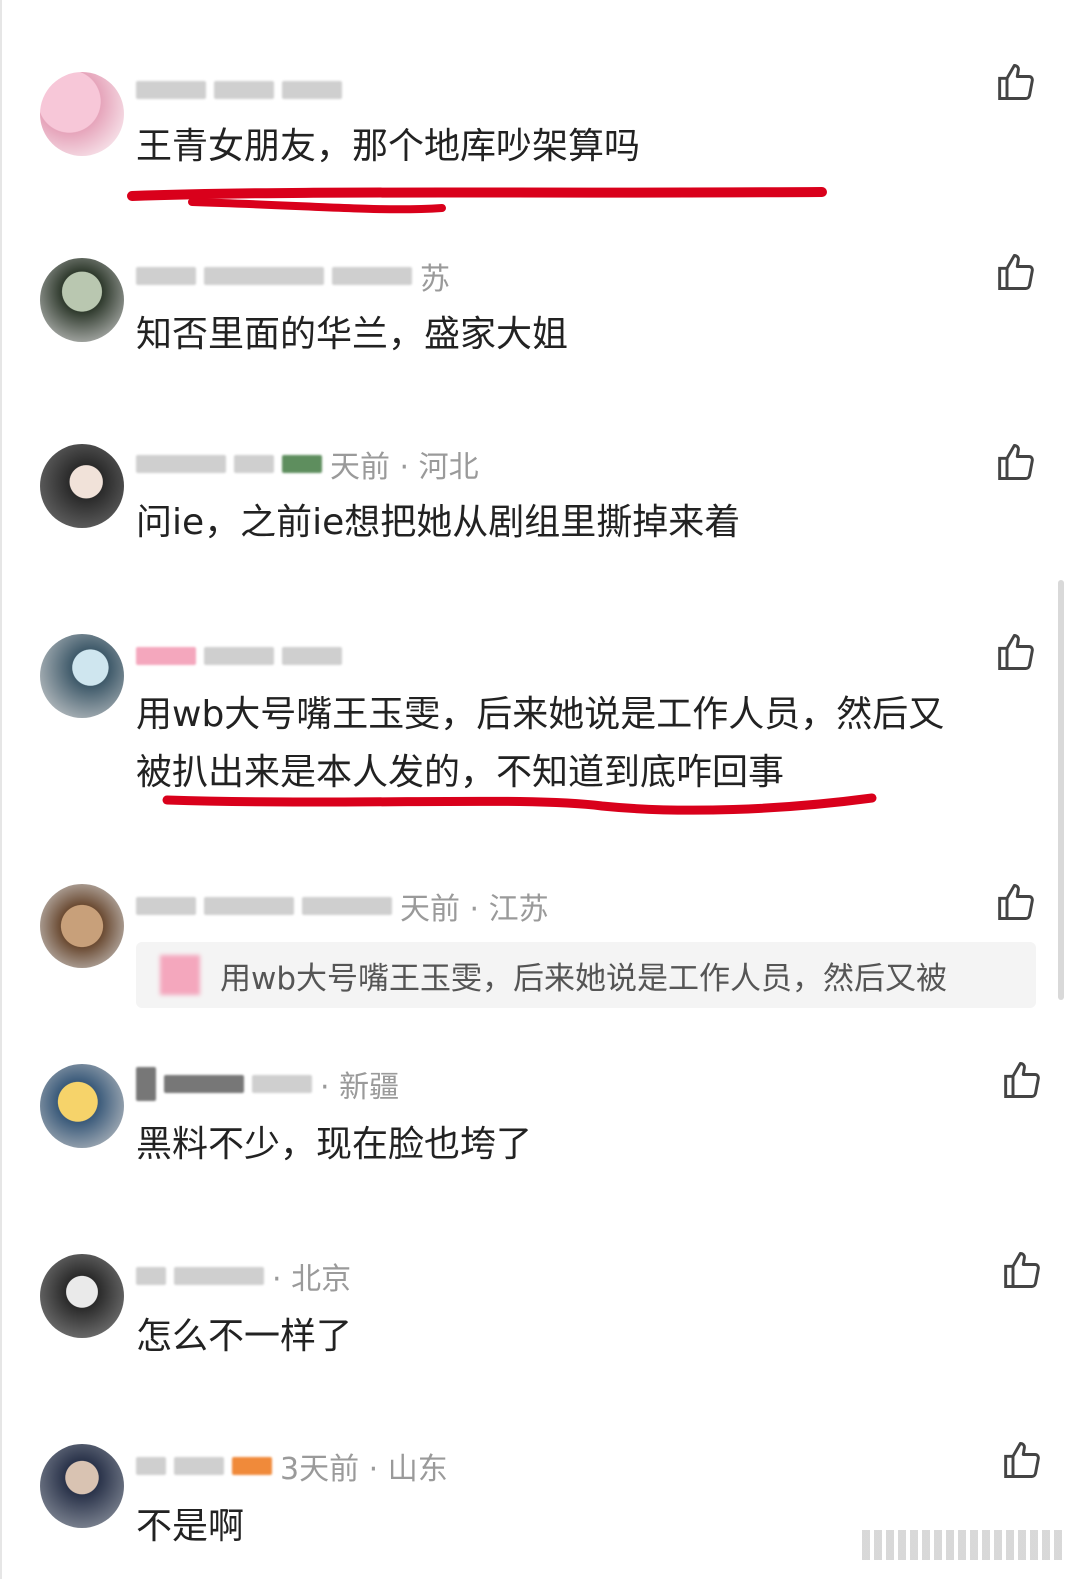 The height and width of the screenshot is (1579, 1080). I want to click on comment-meta-text: 3天前 · 山东, so click(364, 1469).